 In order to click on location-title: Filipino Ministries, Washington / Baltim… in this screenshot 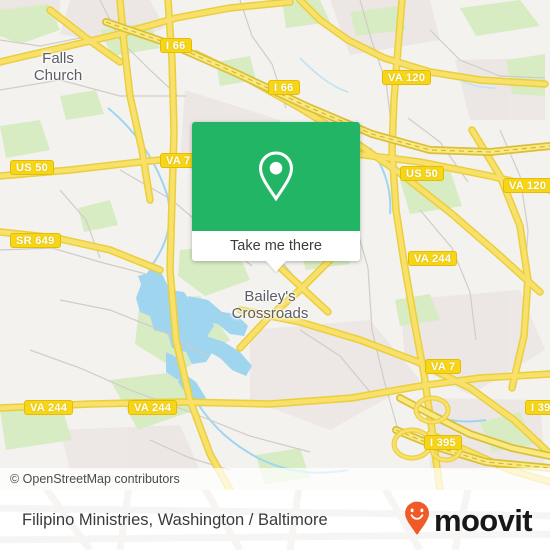, I will do `click(175, 519)`.